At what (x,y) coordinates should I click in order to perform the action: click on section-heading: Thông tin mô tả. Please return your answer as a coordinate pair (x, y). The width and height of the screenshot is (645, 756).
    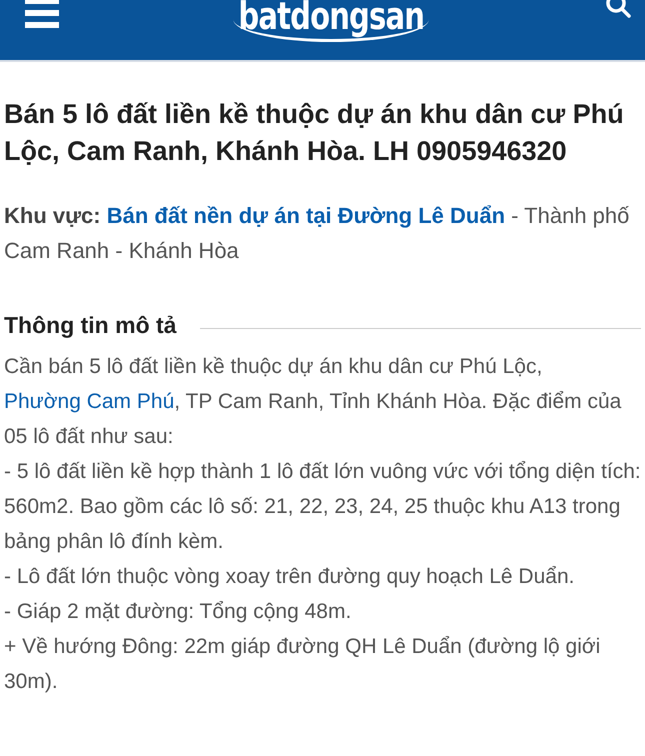
    Looking at the image, I should click on (90, 325).